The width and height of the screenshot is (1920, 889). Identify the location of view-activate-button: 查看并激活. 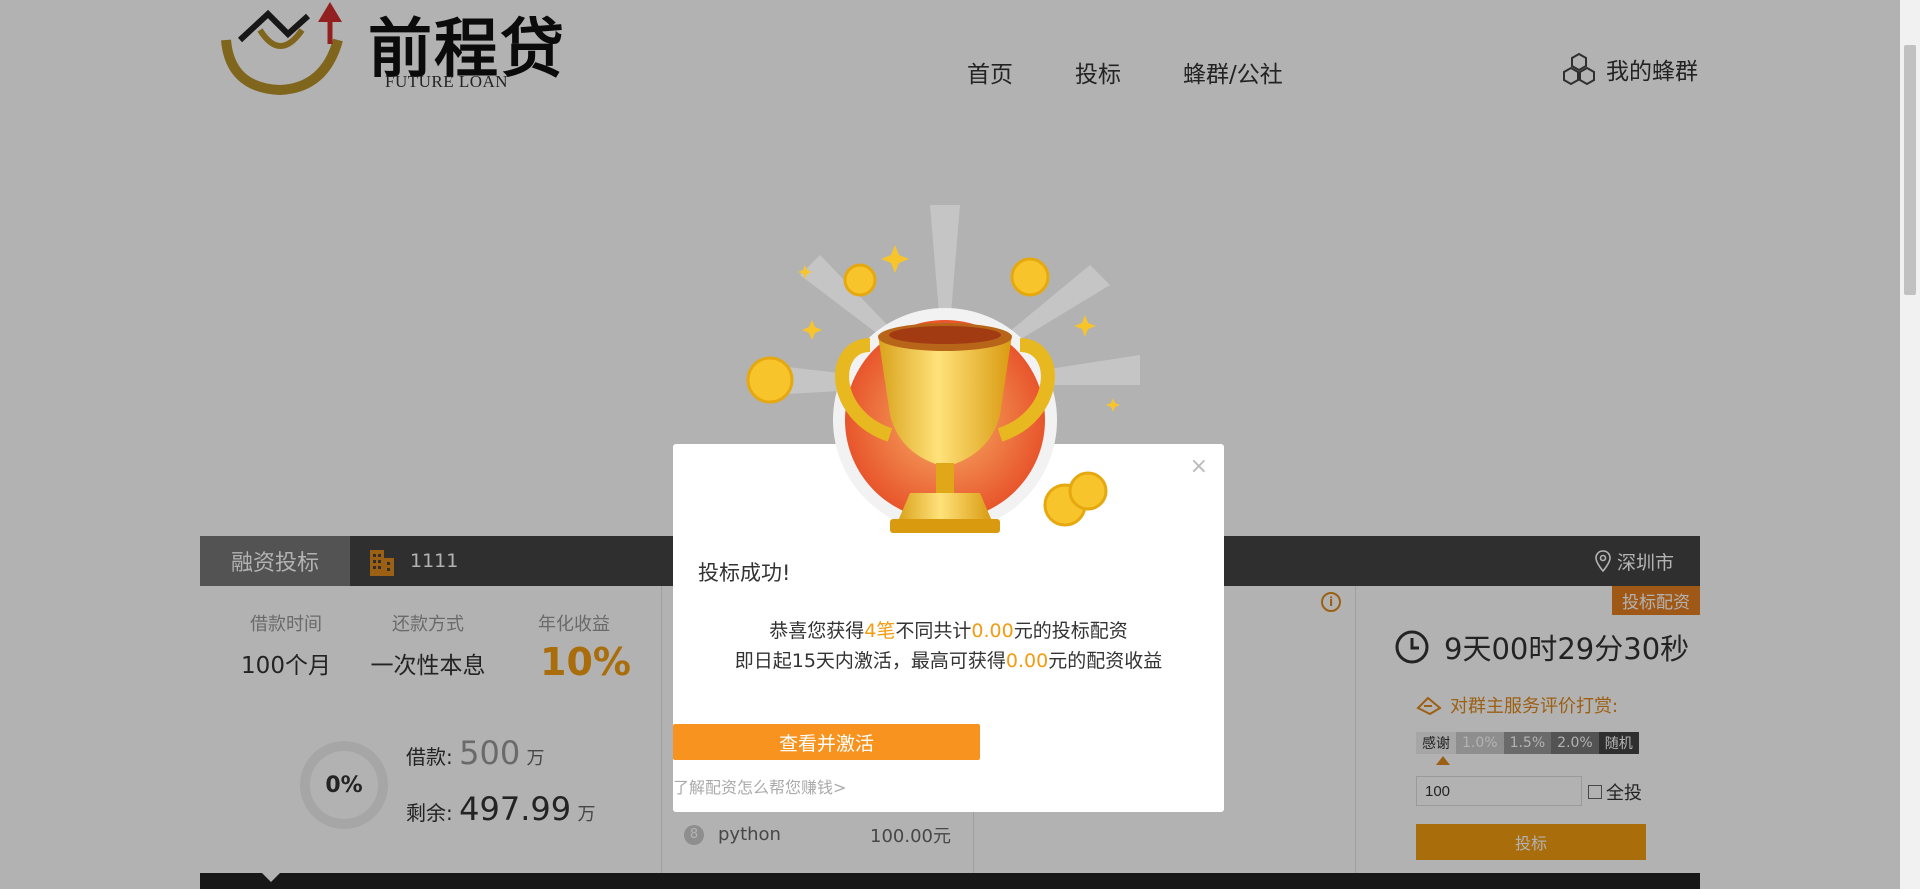
(826, 742).